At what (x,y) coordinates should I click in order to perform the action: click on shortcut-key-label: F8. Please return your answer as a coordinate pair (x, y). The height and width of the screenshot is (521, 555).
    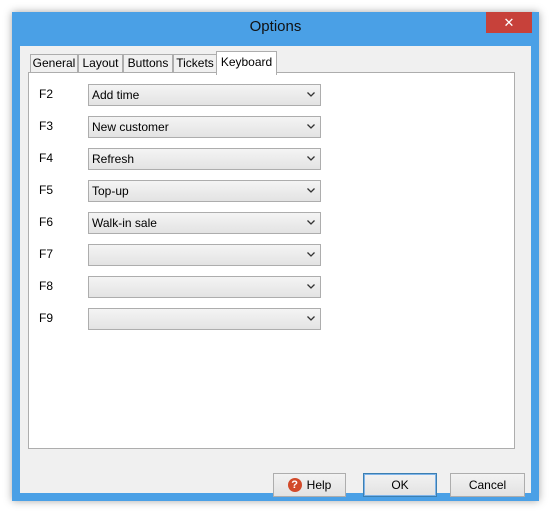
    Looking at the image, I should click on (46, 286).